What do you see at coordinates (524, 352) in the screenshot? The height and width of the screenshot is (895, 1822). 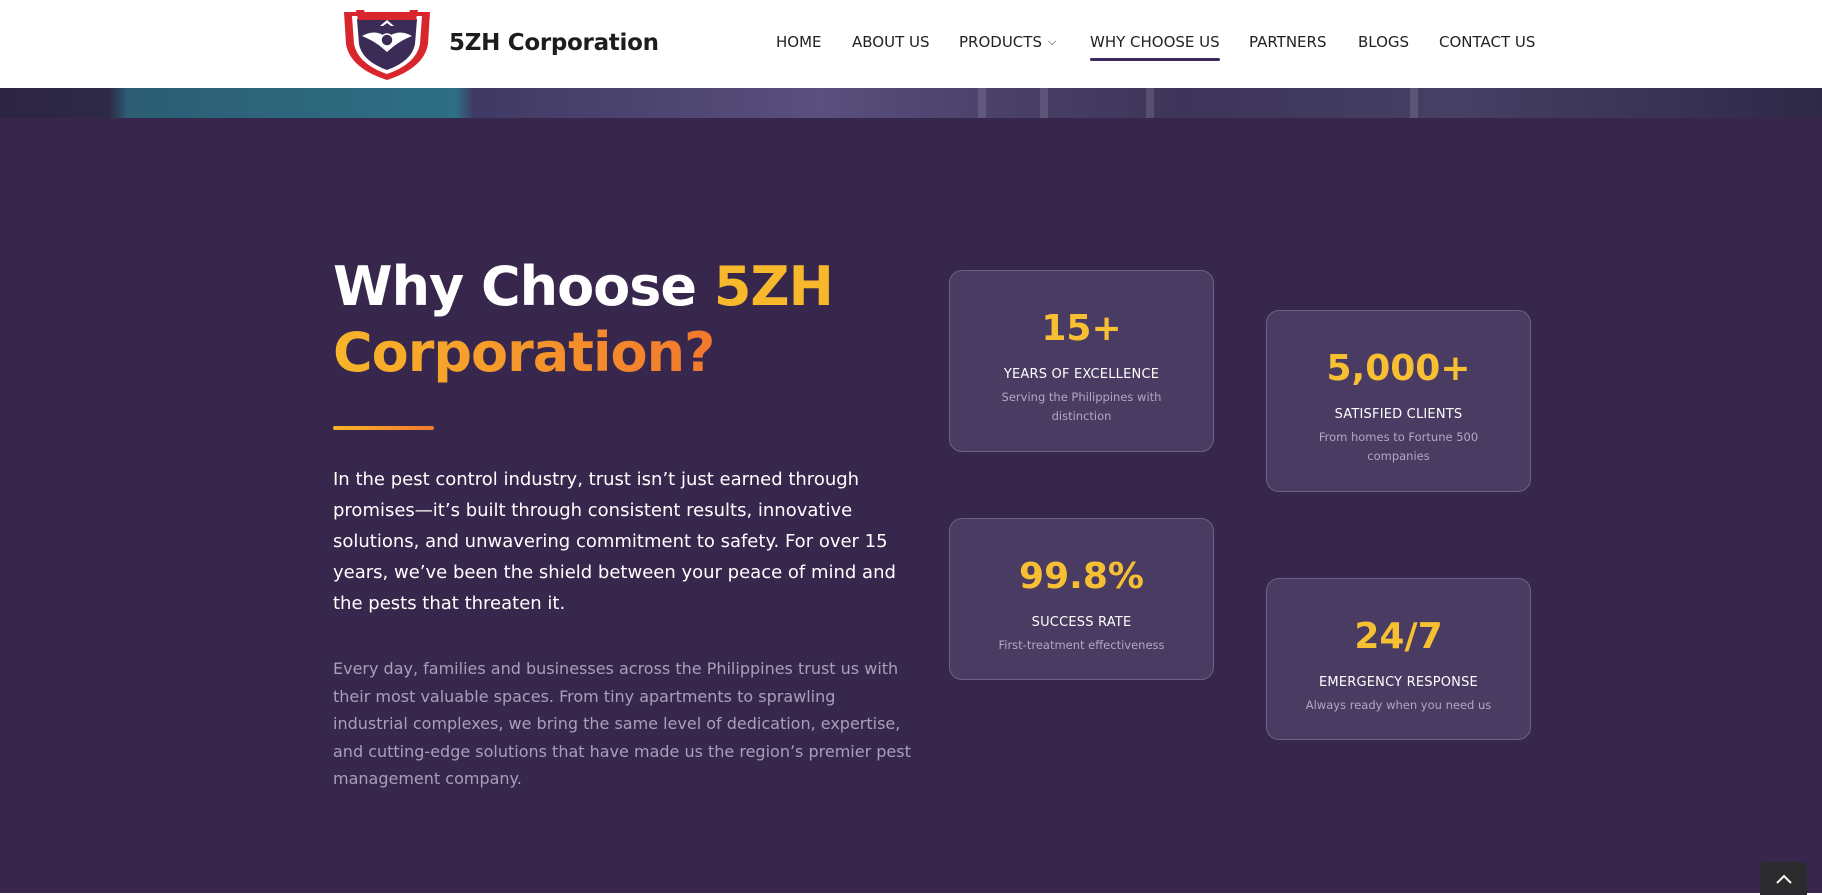 I see `title-part3: Corporation?` at bounding box center [524, 352].